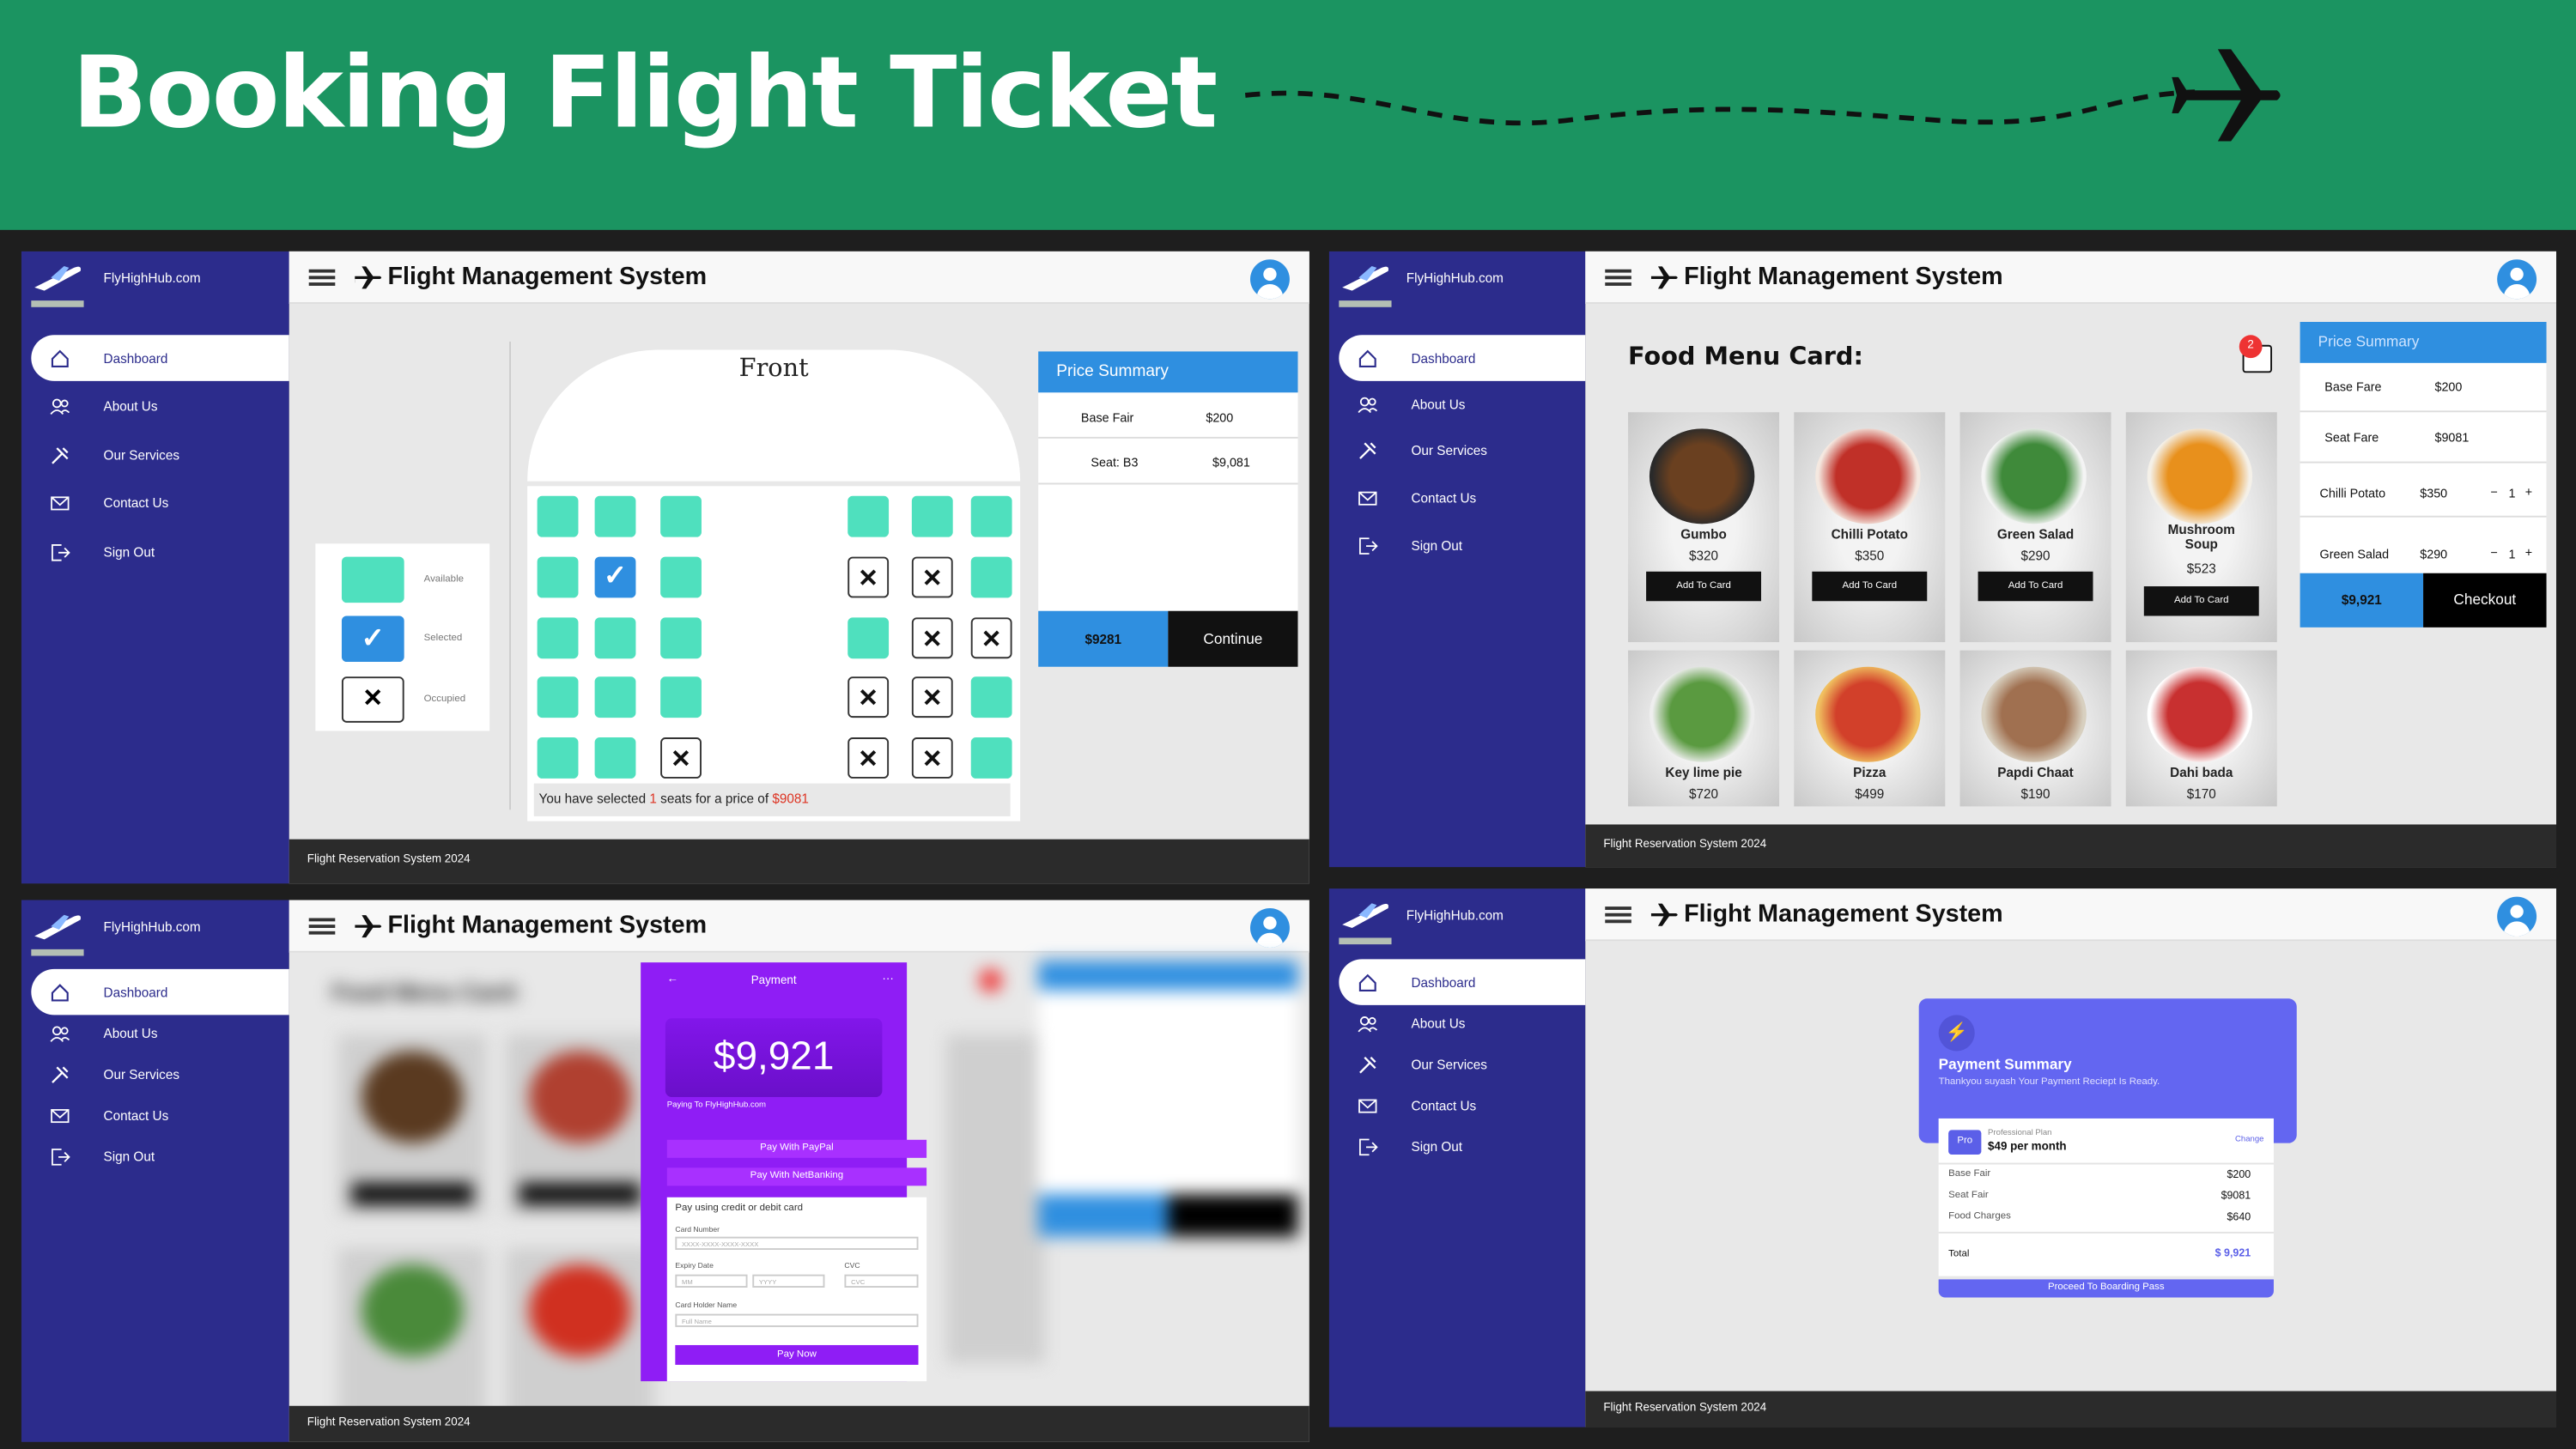  What do you see at coordinates (1745, 356) in the screenshot?
I see `food-menu-heading: Food Menu Card:` at bounding box center [1745, 356].